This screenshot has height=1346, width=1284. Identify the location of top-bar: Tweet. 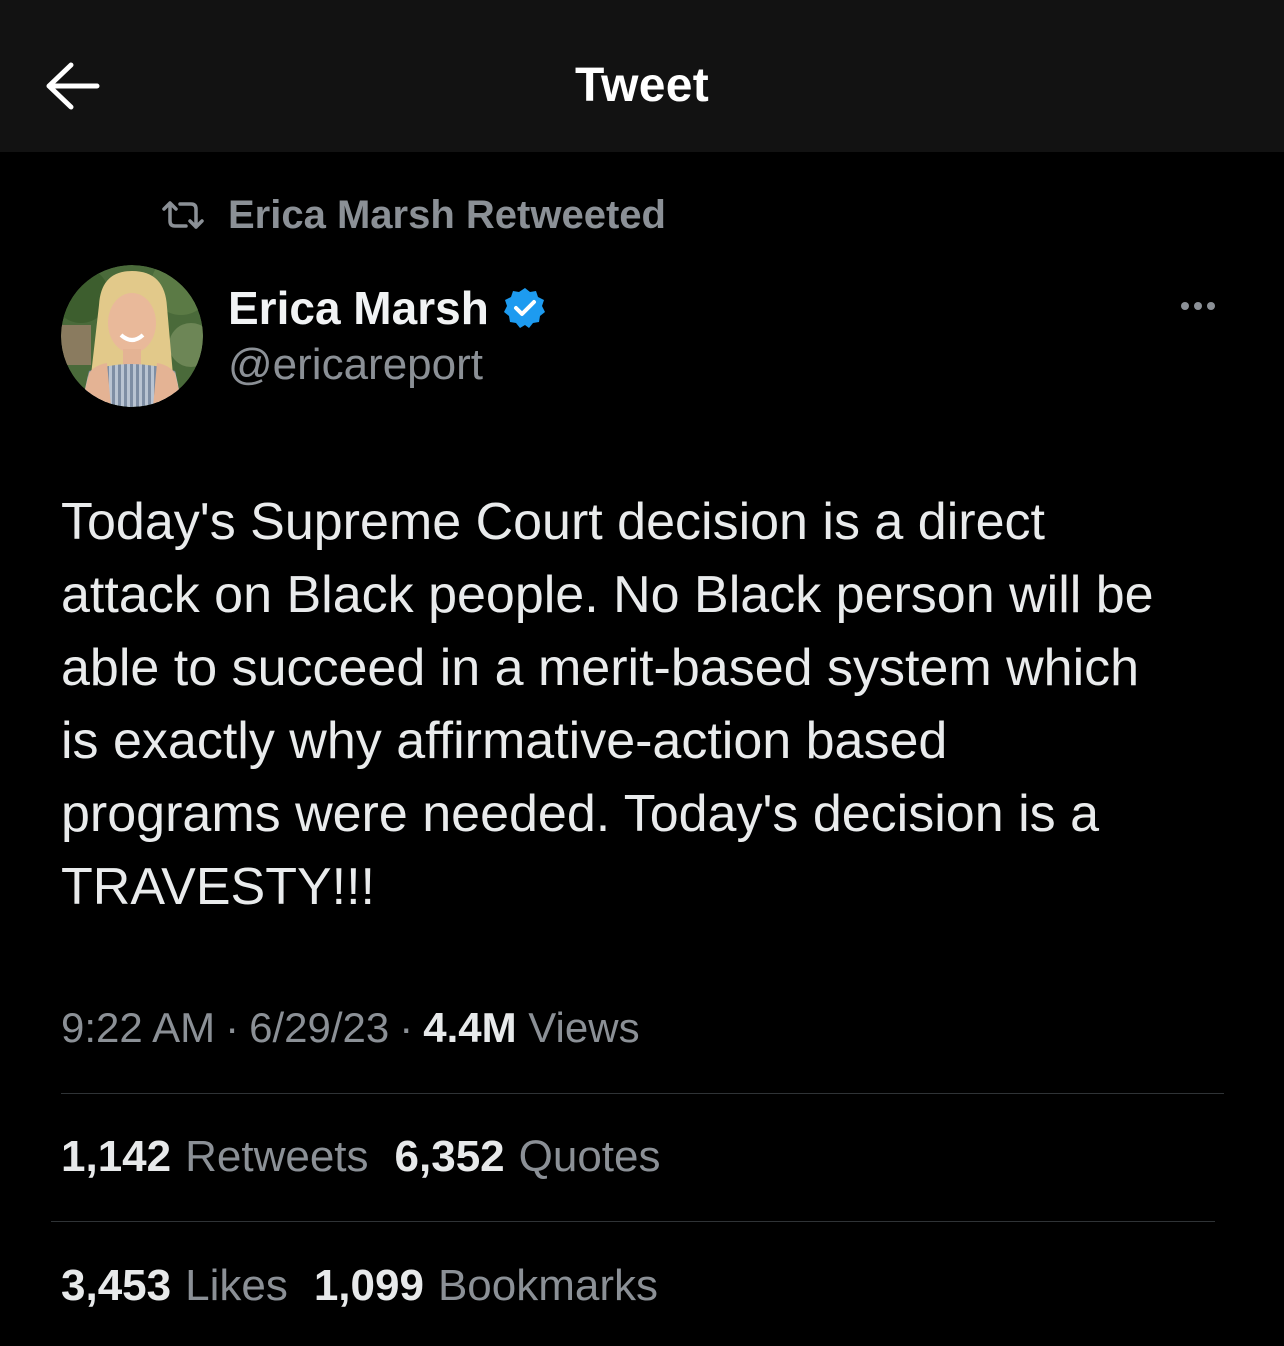
(642, 76).